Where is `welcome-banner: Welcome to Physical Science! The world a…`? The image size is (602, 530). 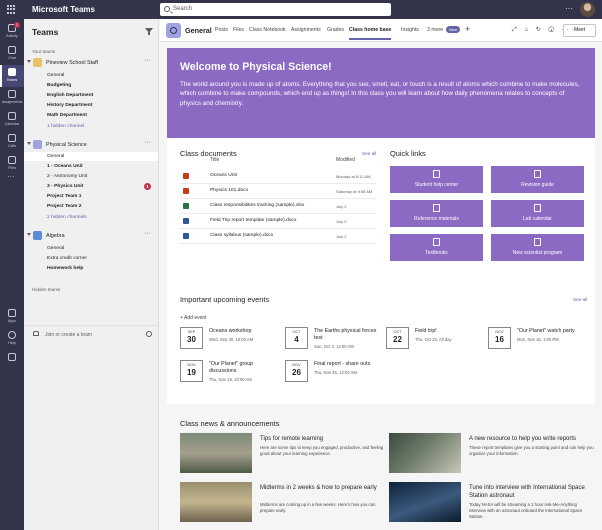 welcome-banner: Welcome to Physical Science! The world a… is located at coordinates (381, 93).